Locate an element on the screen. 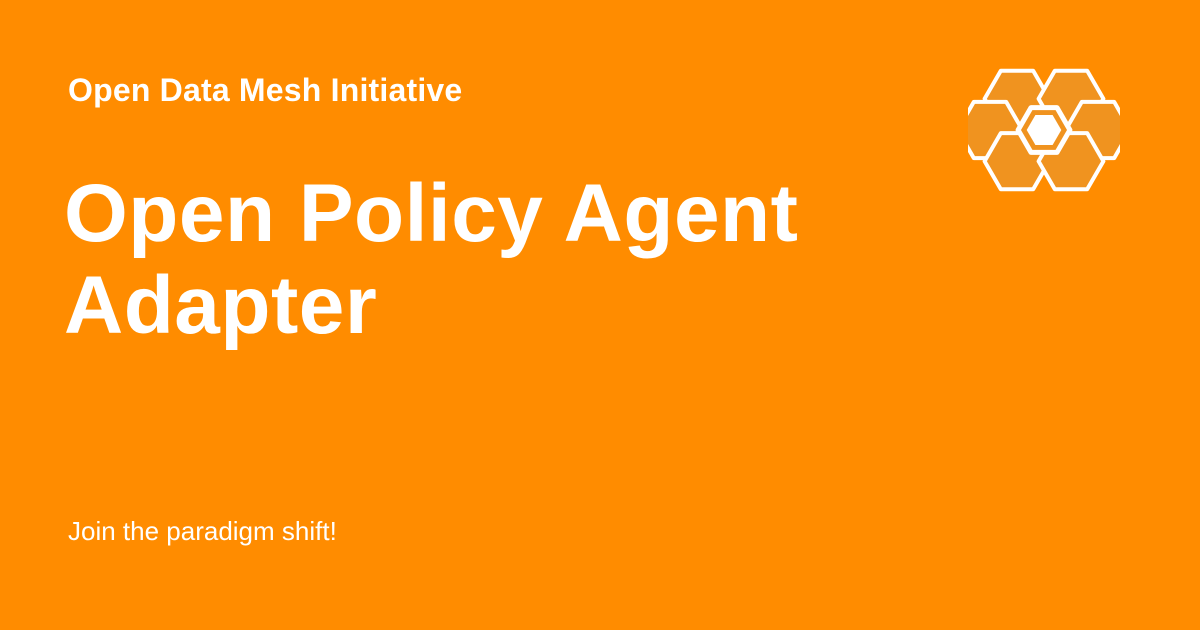 The image size is (1200, 630). site-name: Open Data Mesh Initiative is located at coordinates (265, 90).